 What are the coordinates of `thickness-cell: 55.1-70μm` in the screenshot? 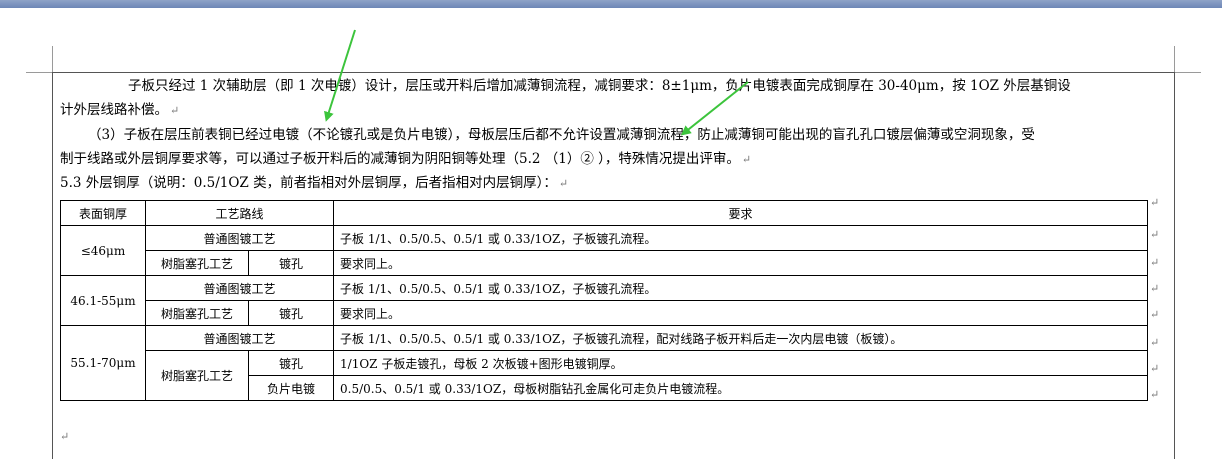 It's located at (103, 363).